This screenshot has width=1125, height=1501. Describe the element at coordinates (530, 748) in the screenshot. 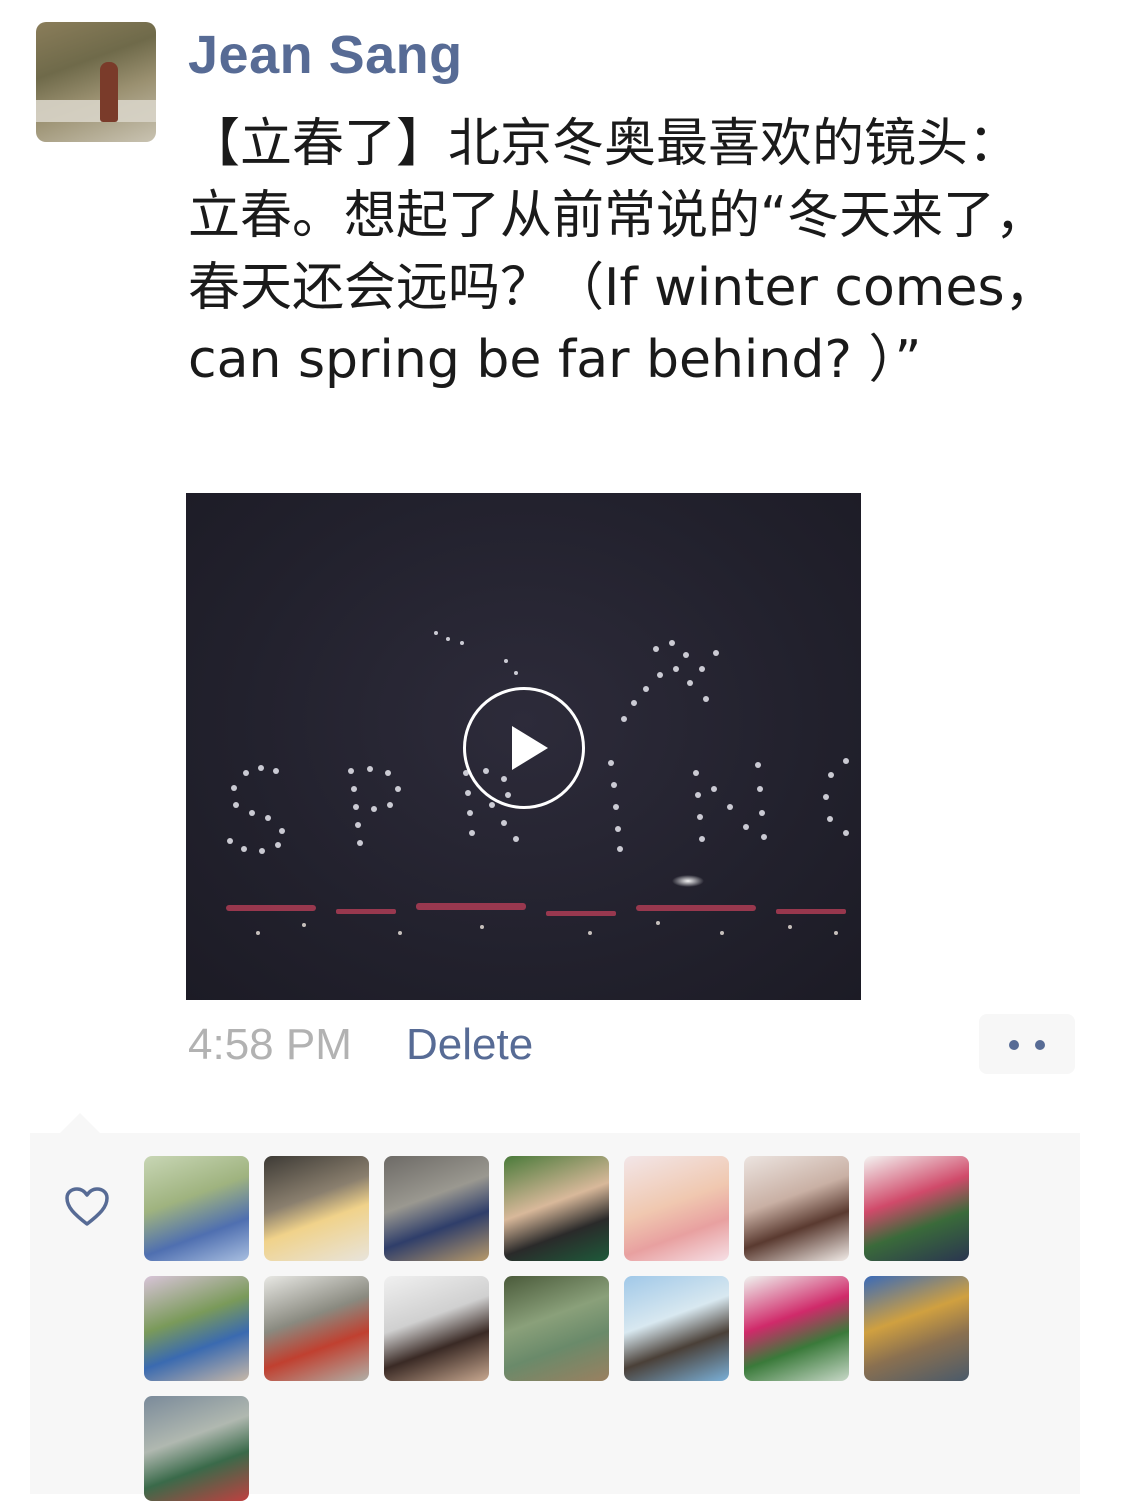

I see `play-triangle` at that location.